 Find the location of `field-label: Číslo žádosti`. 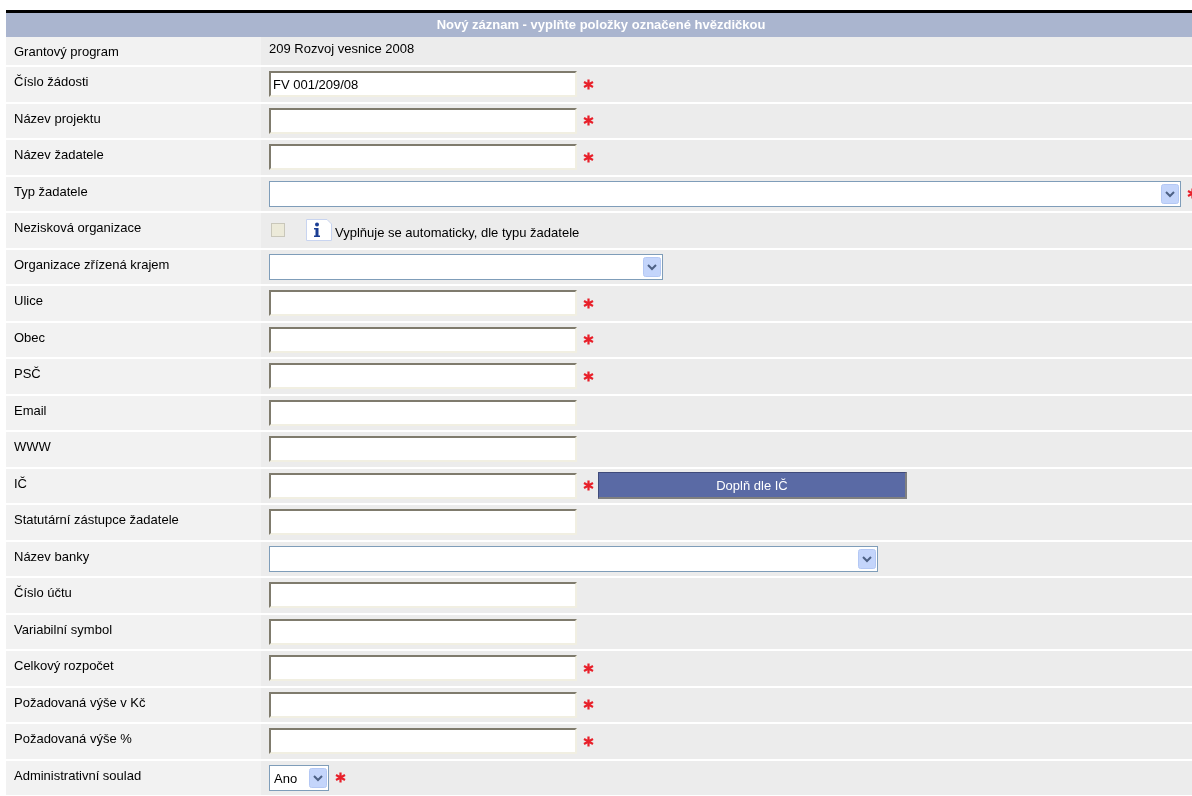

field-label: Číslo žádosti is located at coordinates (51, 81).